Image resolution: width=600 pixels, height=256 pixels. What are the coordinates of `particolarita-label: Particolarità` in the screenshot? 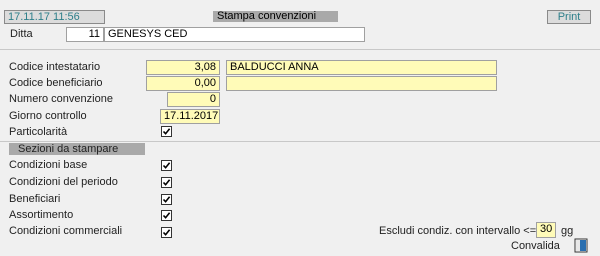 It's located at (38, 132).